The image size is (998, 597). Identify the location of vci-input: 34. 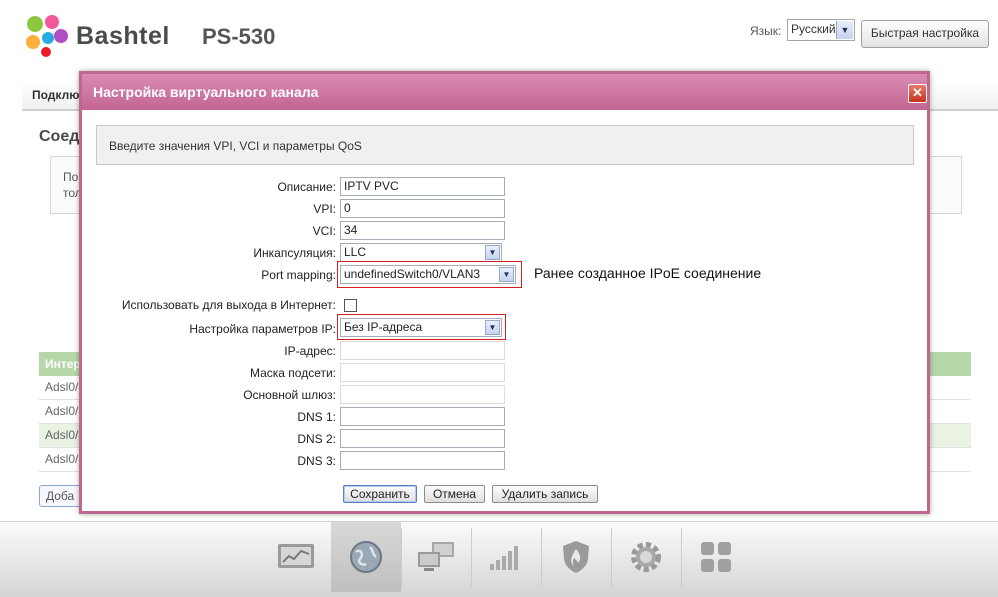
(422, 230).